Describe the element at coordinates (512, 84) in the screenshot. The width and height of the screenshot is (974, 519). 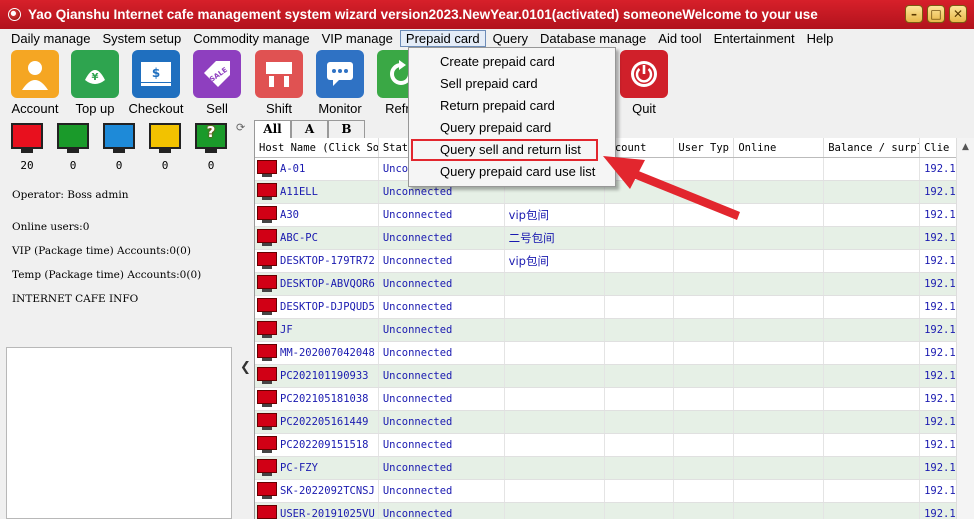
I see `menu-item-sell-prepaid-card: Sell prepaid card` at that location.